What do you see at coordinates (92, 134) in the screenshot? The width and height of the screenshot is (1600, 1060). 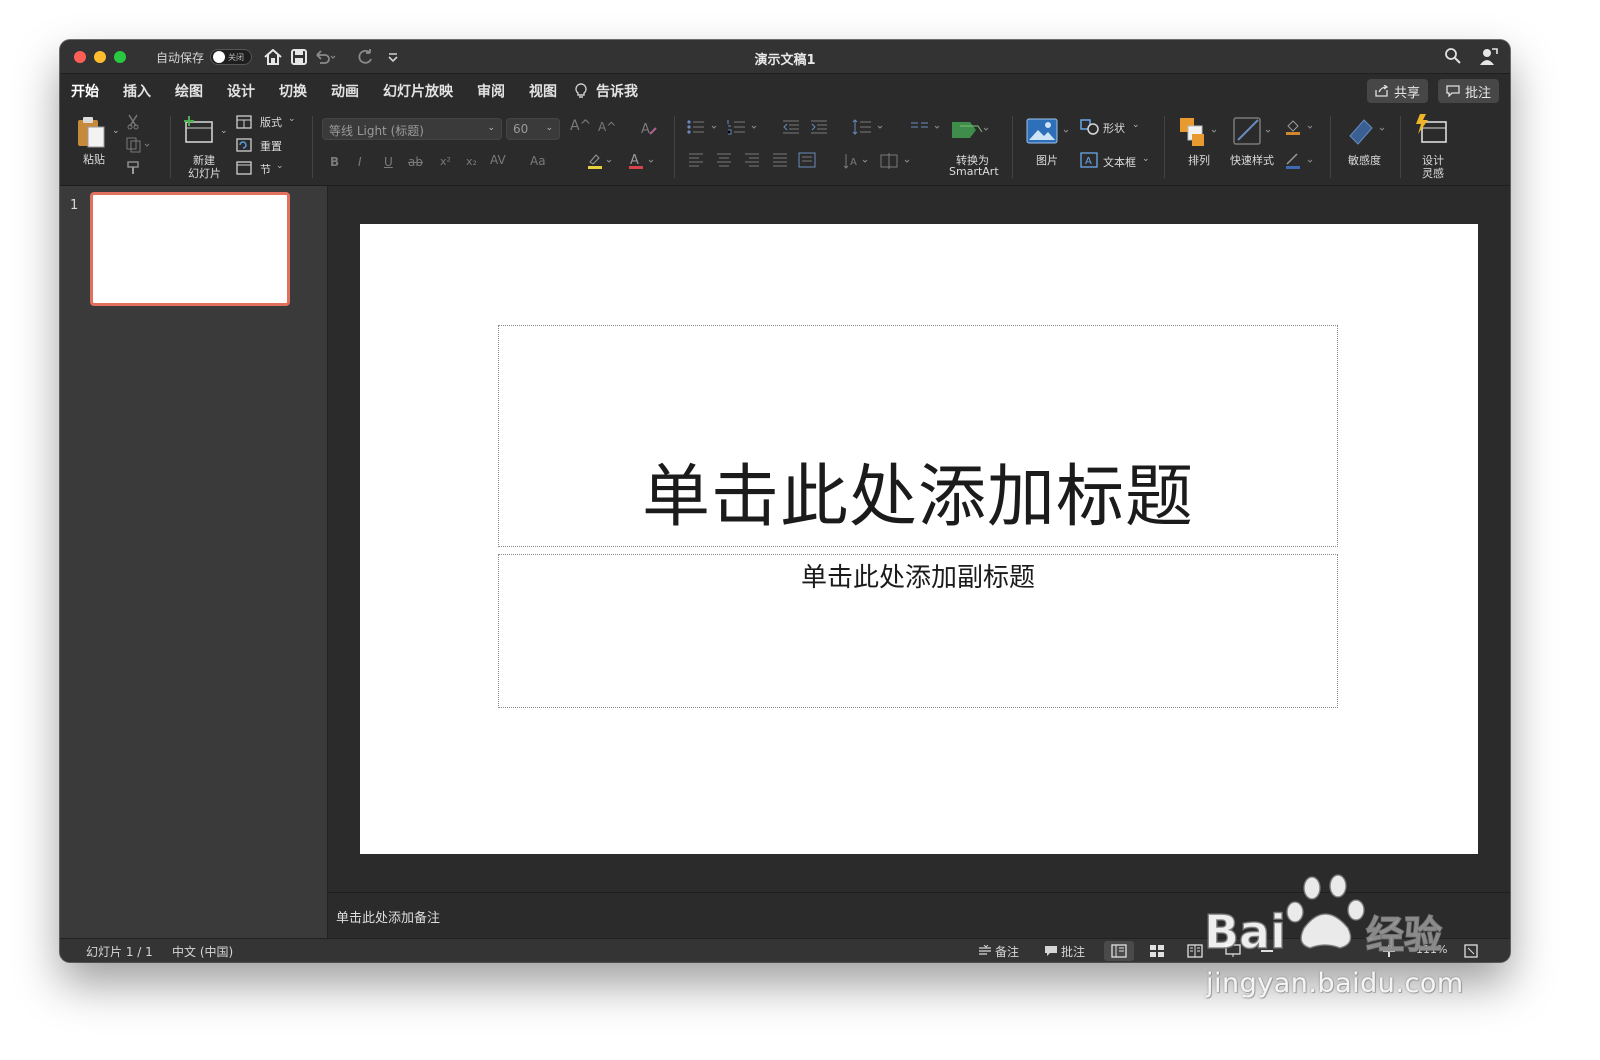 I see `paste-icon` at bounding box center [92, 134].